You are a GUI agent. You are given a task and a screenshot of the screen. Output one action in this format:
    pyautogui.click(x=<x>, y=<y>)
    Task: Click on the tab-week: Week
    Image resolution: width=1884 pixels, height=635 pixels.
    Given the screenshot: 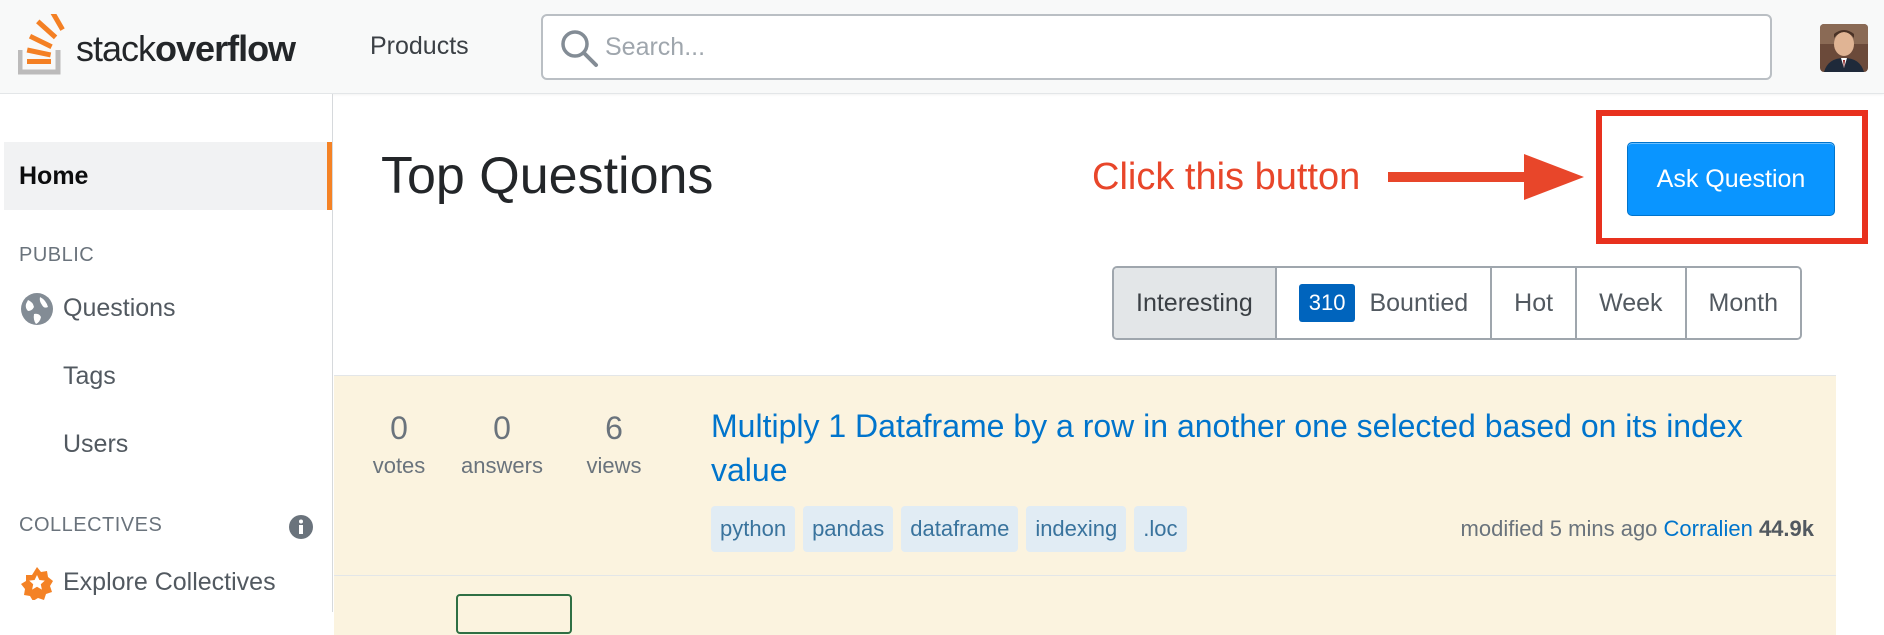 What is the action you would take?
    pyautogui.click(x=1632, y=303)
    